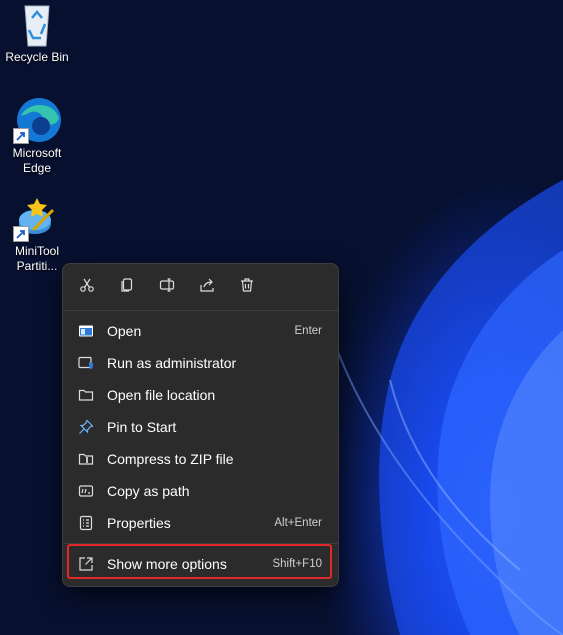 The image size is (563, 635). What do you see at coordinates (86, 331) in the screenshot?
I see `open-window-icon` at bounding box center [86, 331].